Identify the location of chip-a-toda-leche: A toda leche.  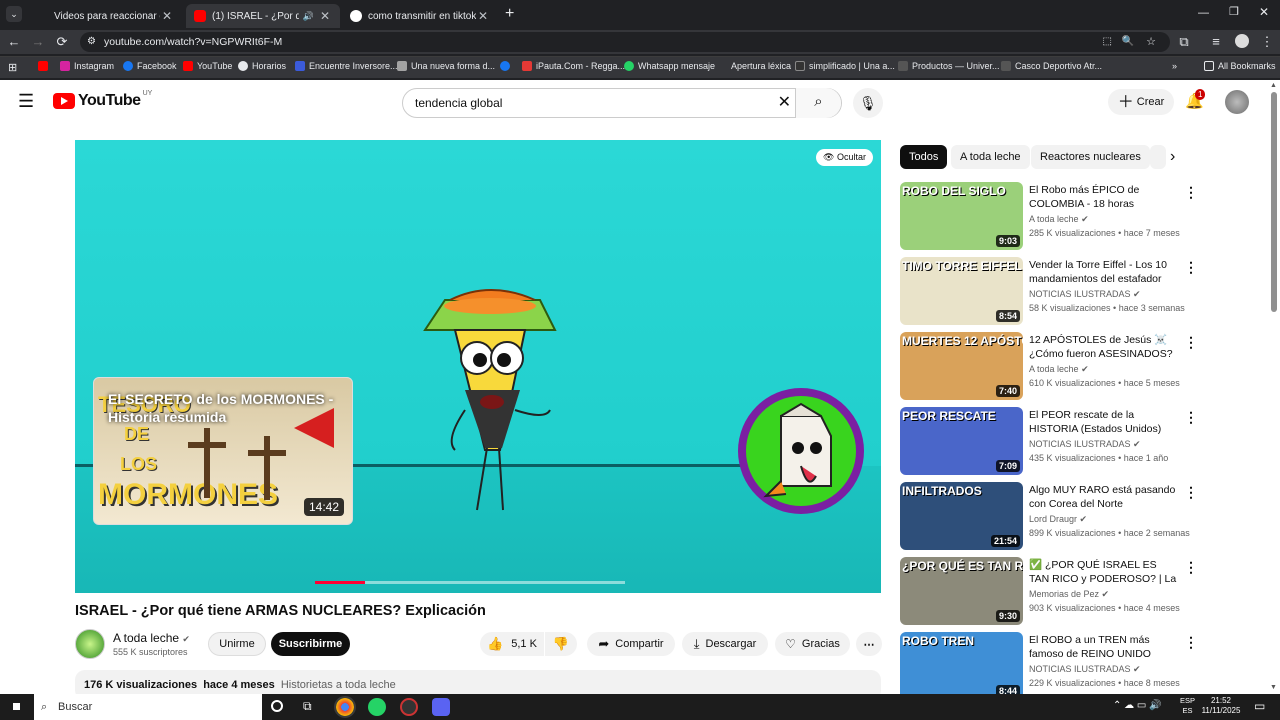
(990, 157).